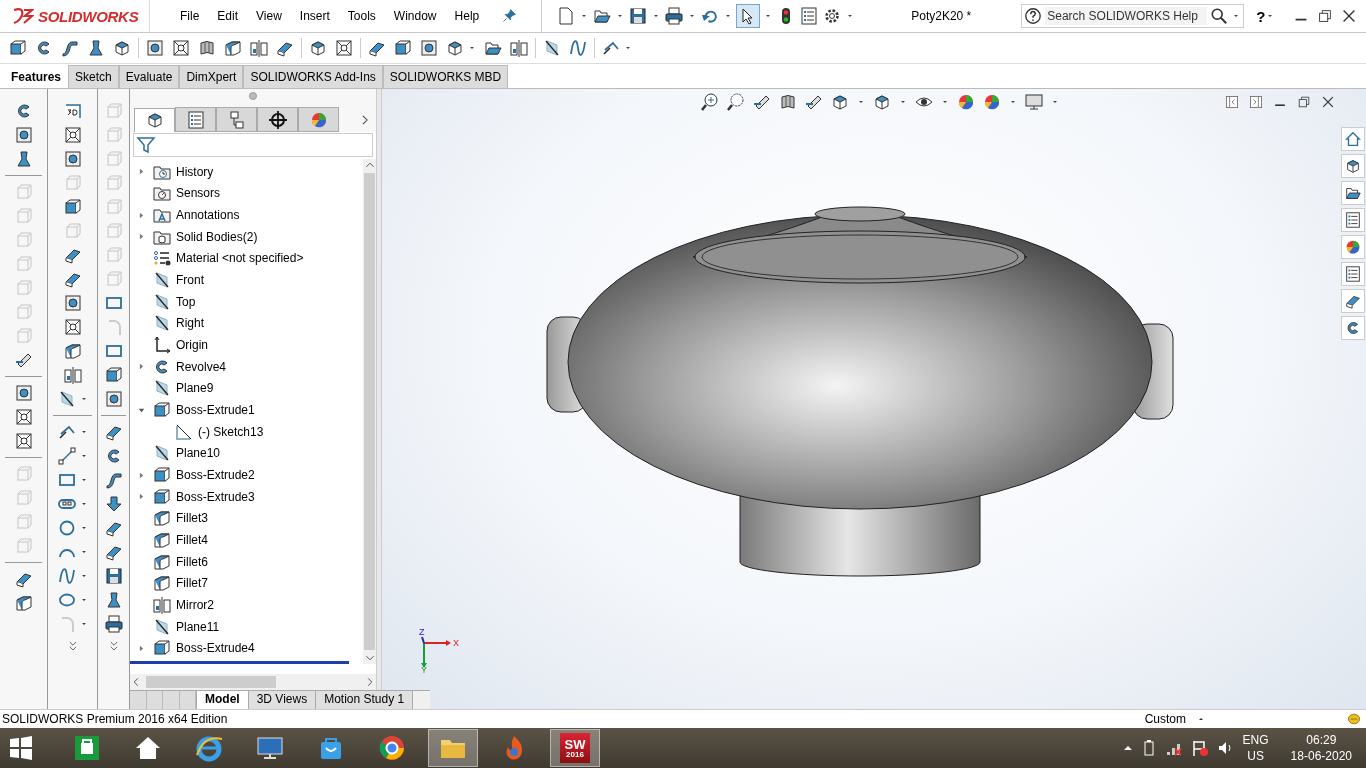  Describe the element at coordinates (21, 748) in the screenshot. I see `windows-logo-icon` at that location.